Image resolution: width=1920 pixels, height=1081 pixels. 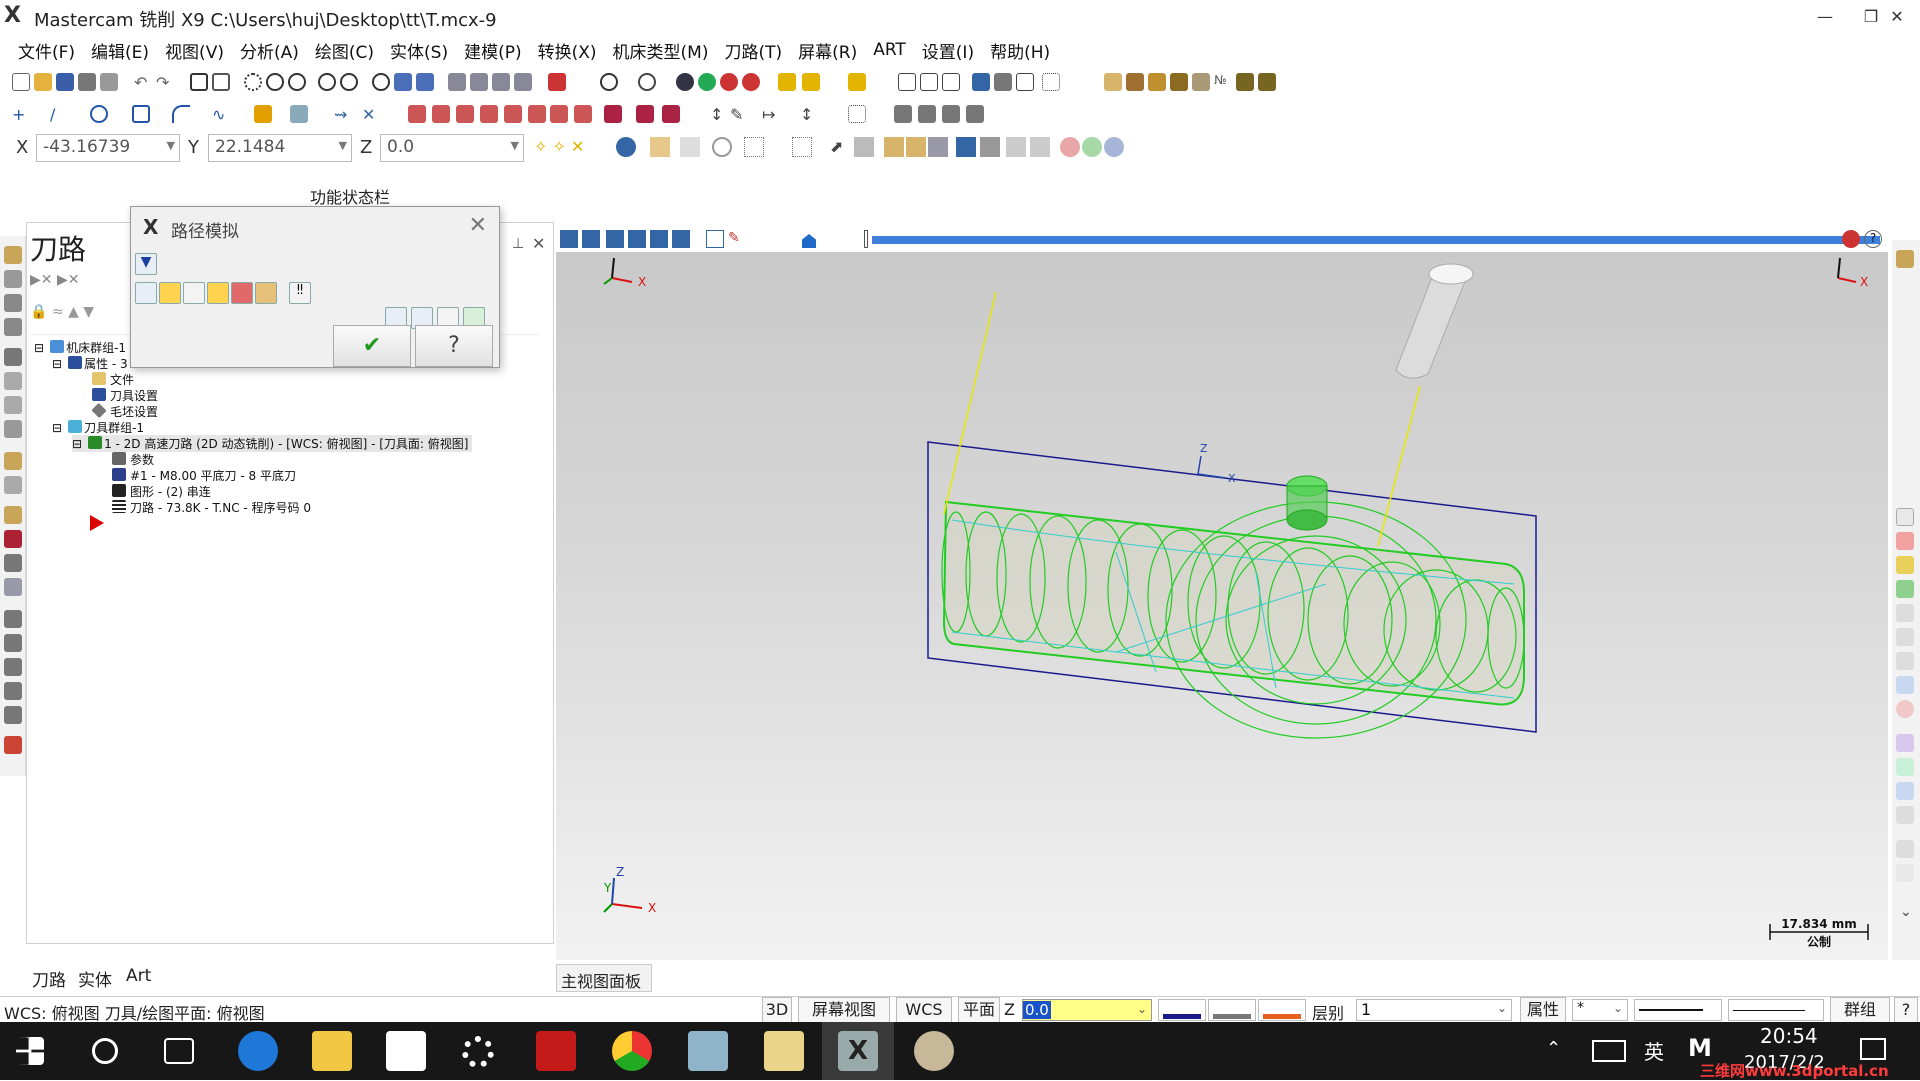 I want to click on tab-toolpaths: 刀路, so click(x=49, y=978).